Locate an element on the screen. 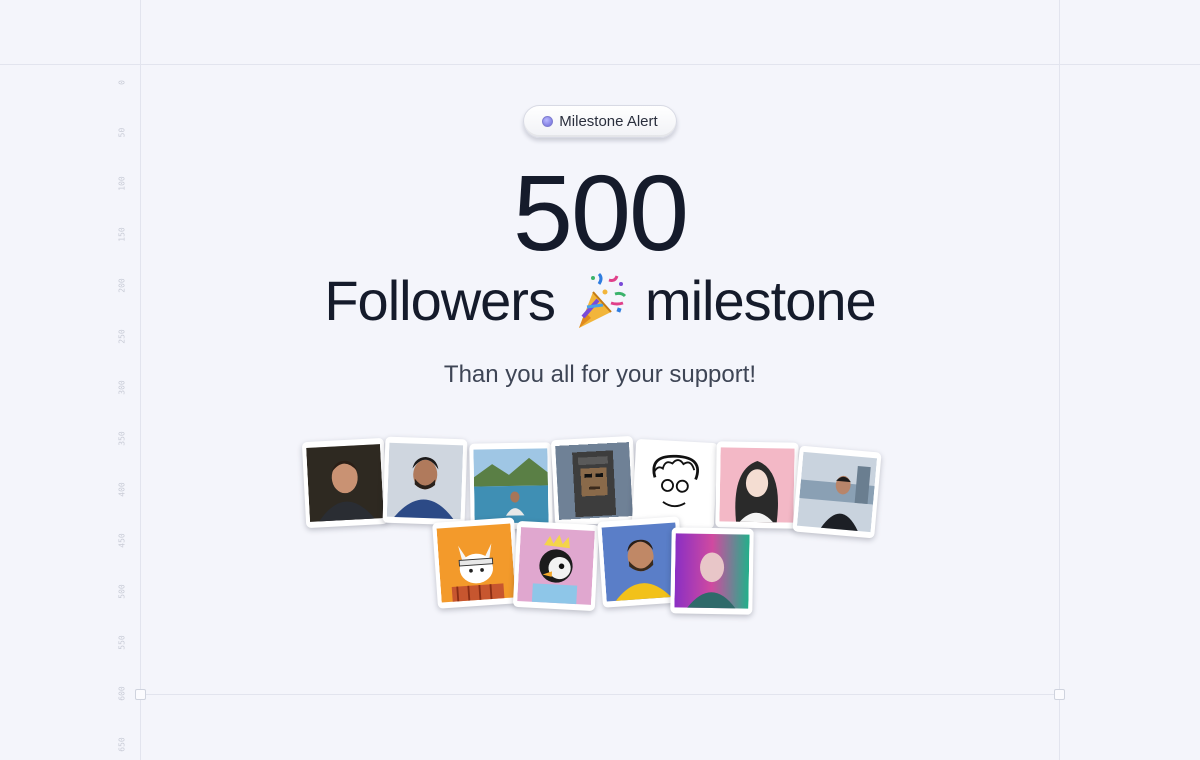 This screenshot has height=760, width=1200. follower-count: 500 is located at coordinates (600, 212).